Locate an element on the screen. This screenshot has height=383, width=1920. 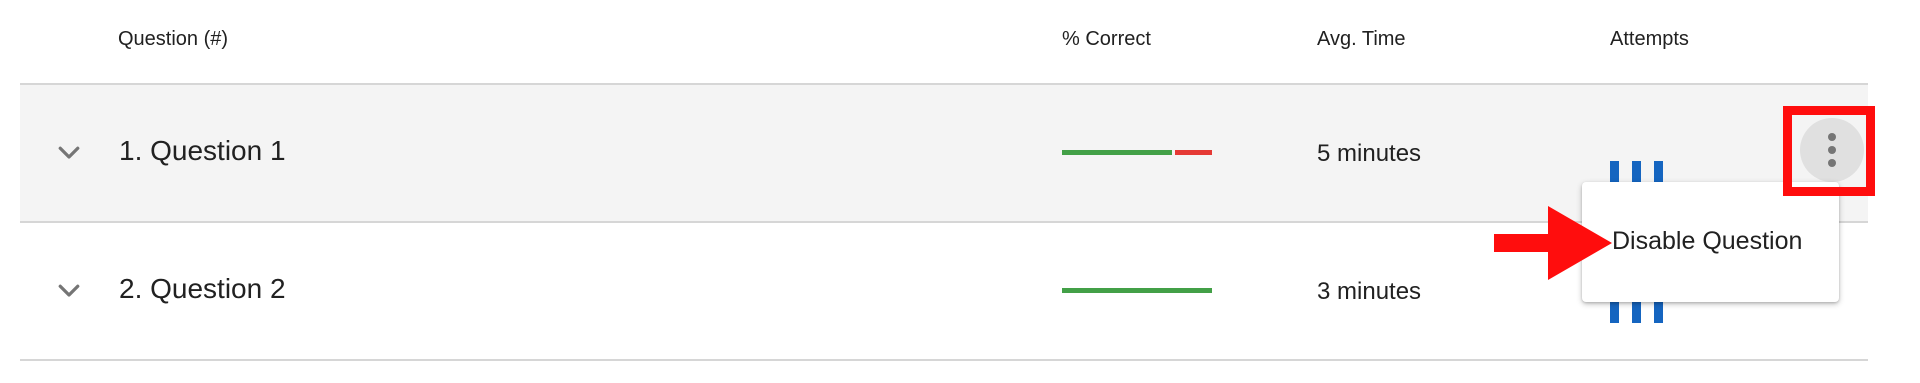
context-menu: Disable Question is located at coordinates (1710, 242).